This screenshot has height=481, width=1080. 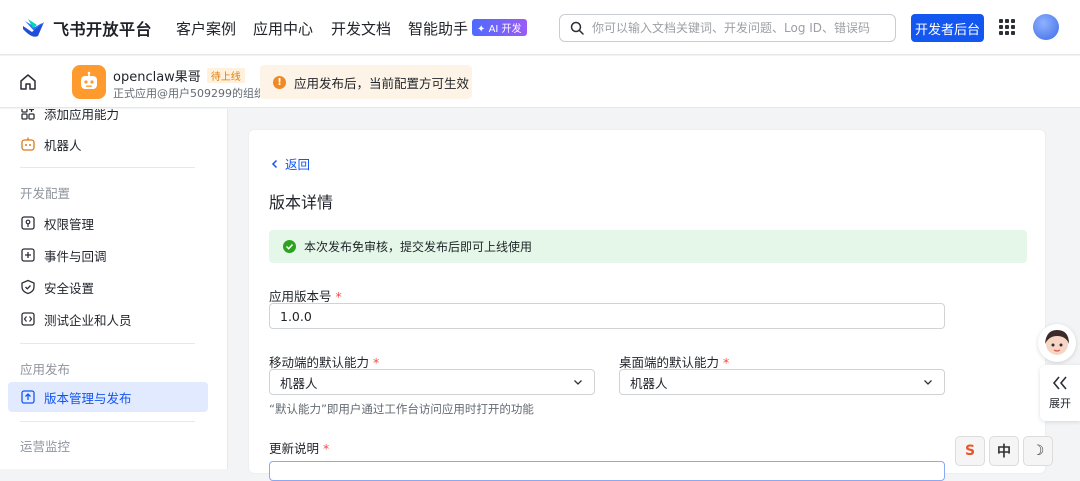 I want to click on back-link-label: 返回, so click(x=298, y=164).